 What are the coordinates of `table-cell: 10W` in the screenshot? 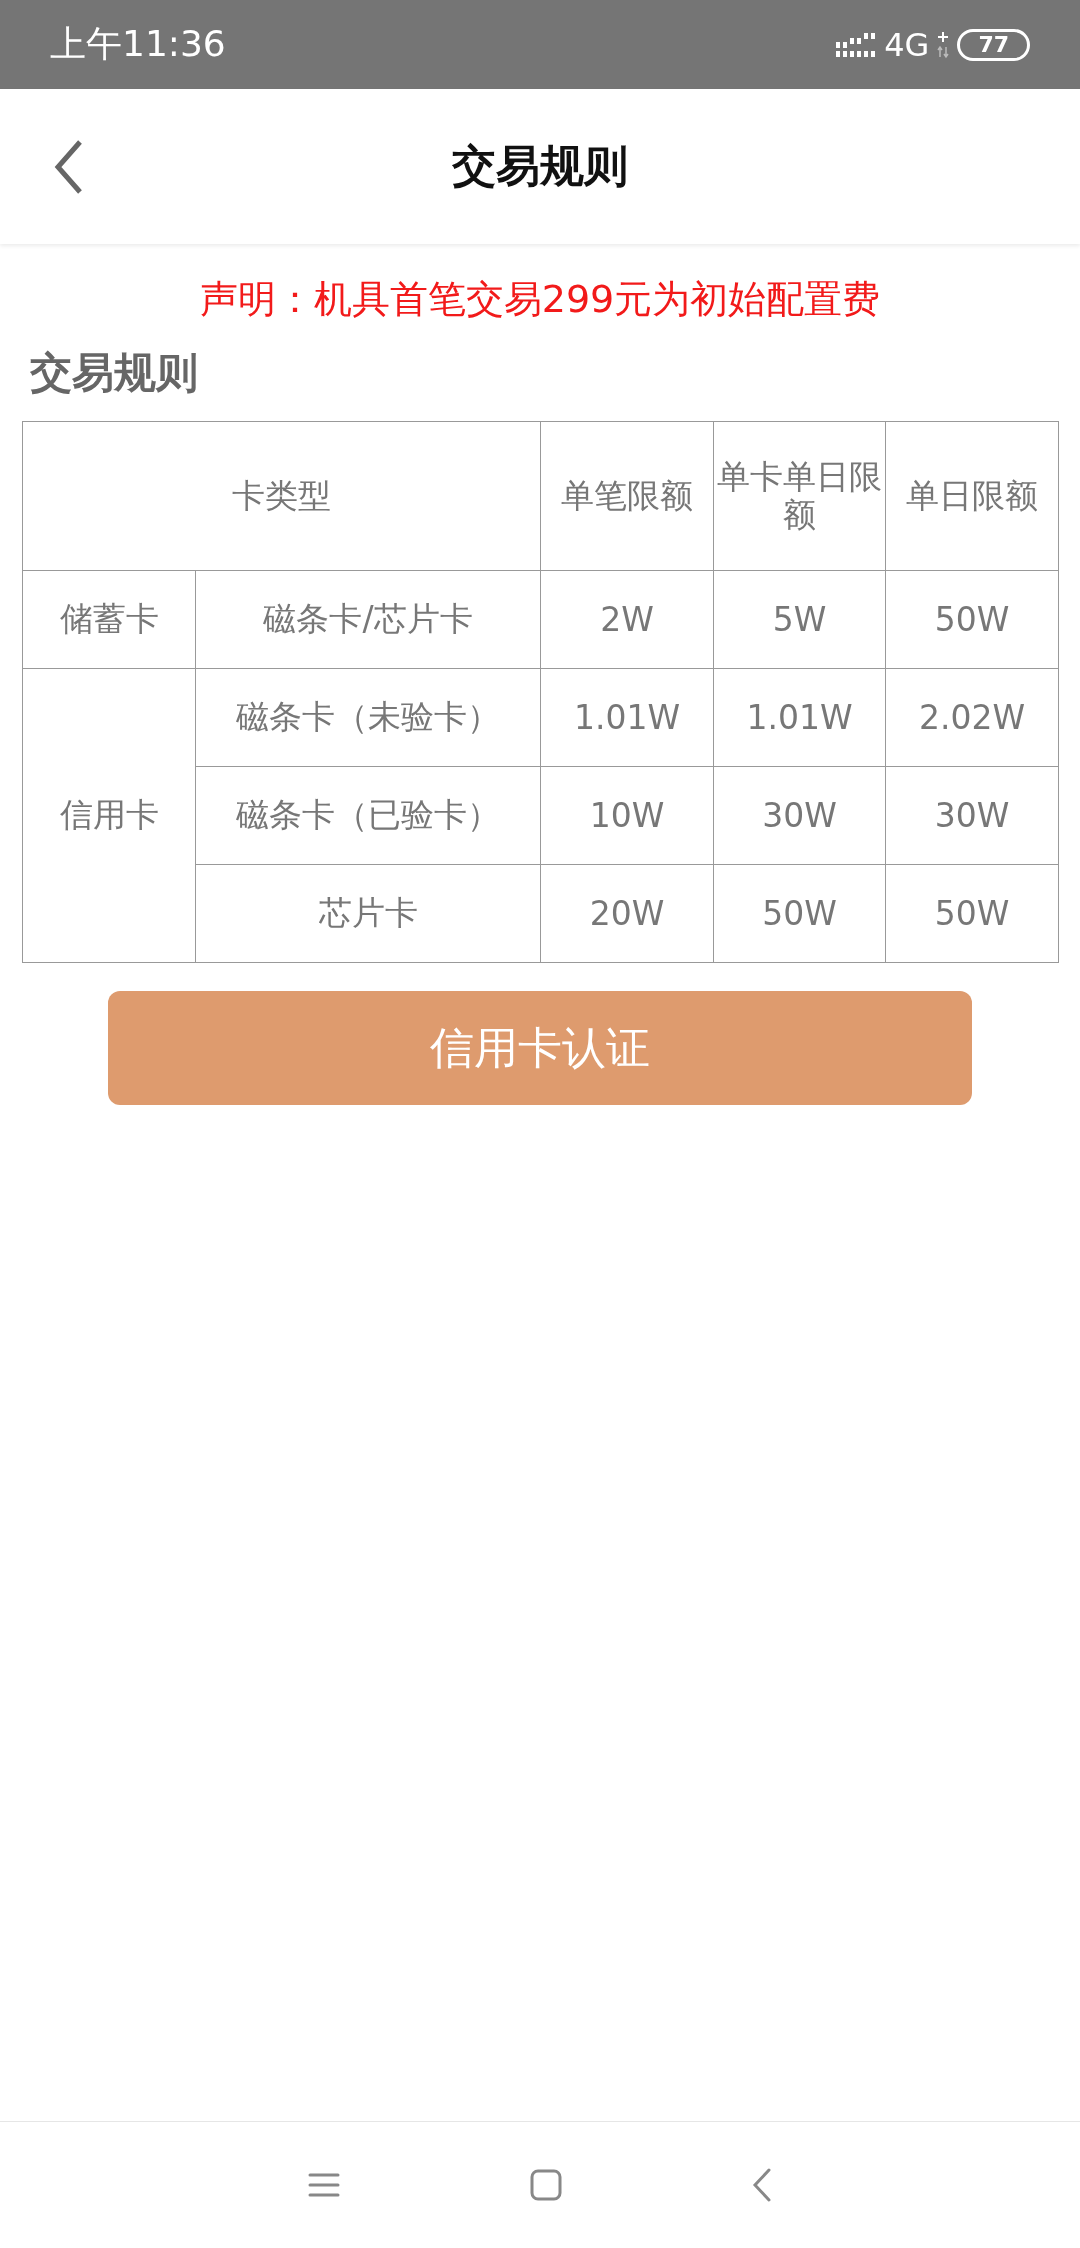 It's located at (627, 815).